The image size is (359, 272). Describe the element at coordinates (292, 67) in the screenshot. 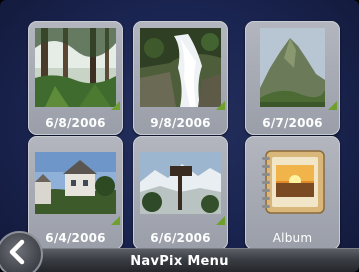

I see `photo-thumbnail-mountain` at that location.